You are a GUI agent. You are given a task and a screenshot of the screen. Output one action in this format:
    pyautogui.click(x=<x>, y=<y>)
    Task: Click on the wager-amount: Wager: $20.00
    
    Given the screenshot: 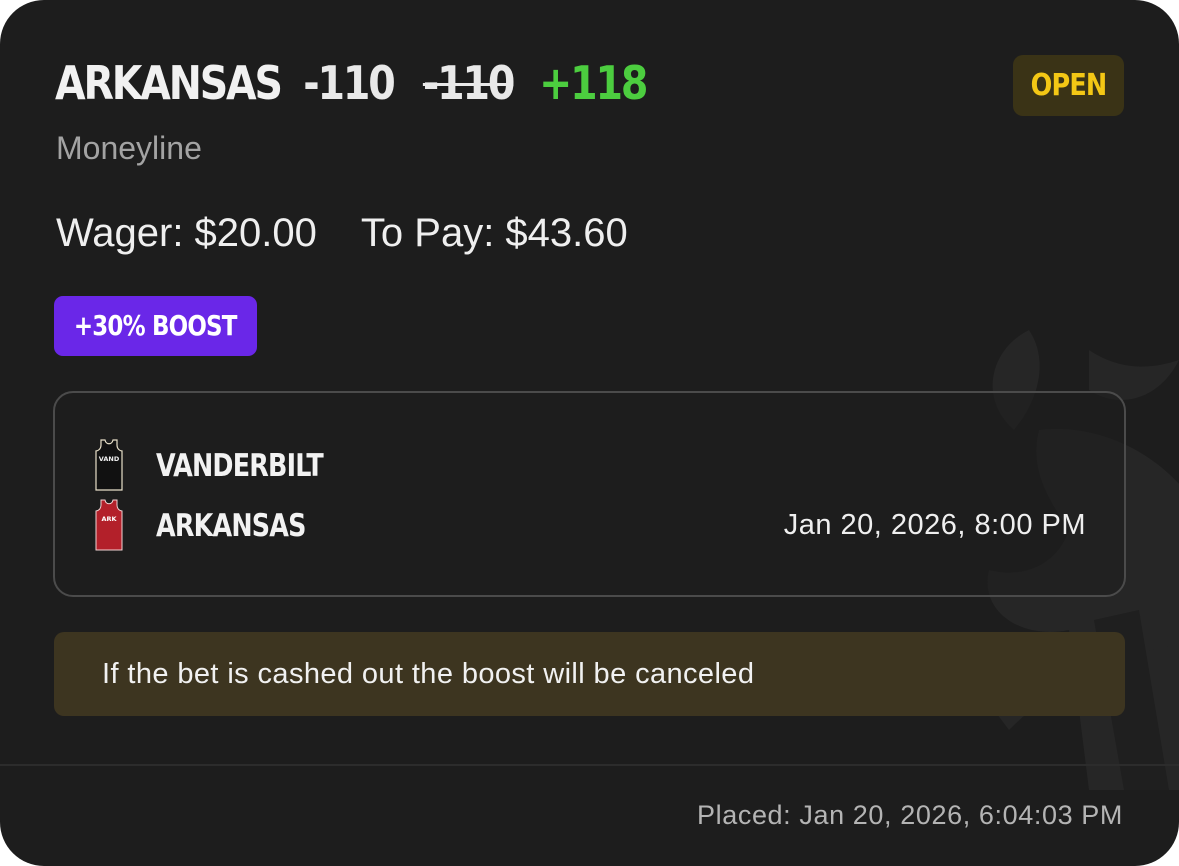 What is the action you would take?
    pyautogui.click(x=186, y=233)
    